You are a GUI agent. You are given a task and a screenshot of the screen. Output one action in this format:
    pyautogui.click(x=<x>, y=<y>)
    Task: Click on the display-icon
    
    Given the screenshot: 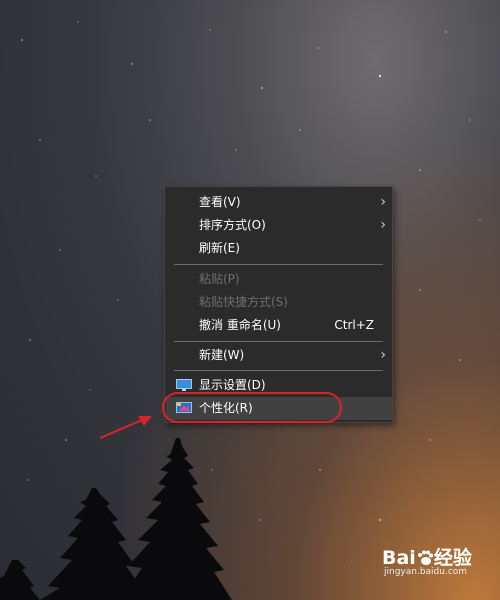 What is the action you would take?
    pyautogui.click(x=184, y=385)
    